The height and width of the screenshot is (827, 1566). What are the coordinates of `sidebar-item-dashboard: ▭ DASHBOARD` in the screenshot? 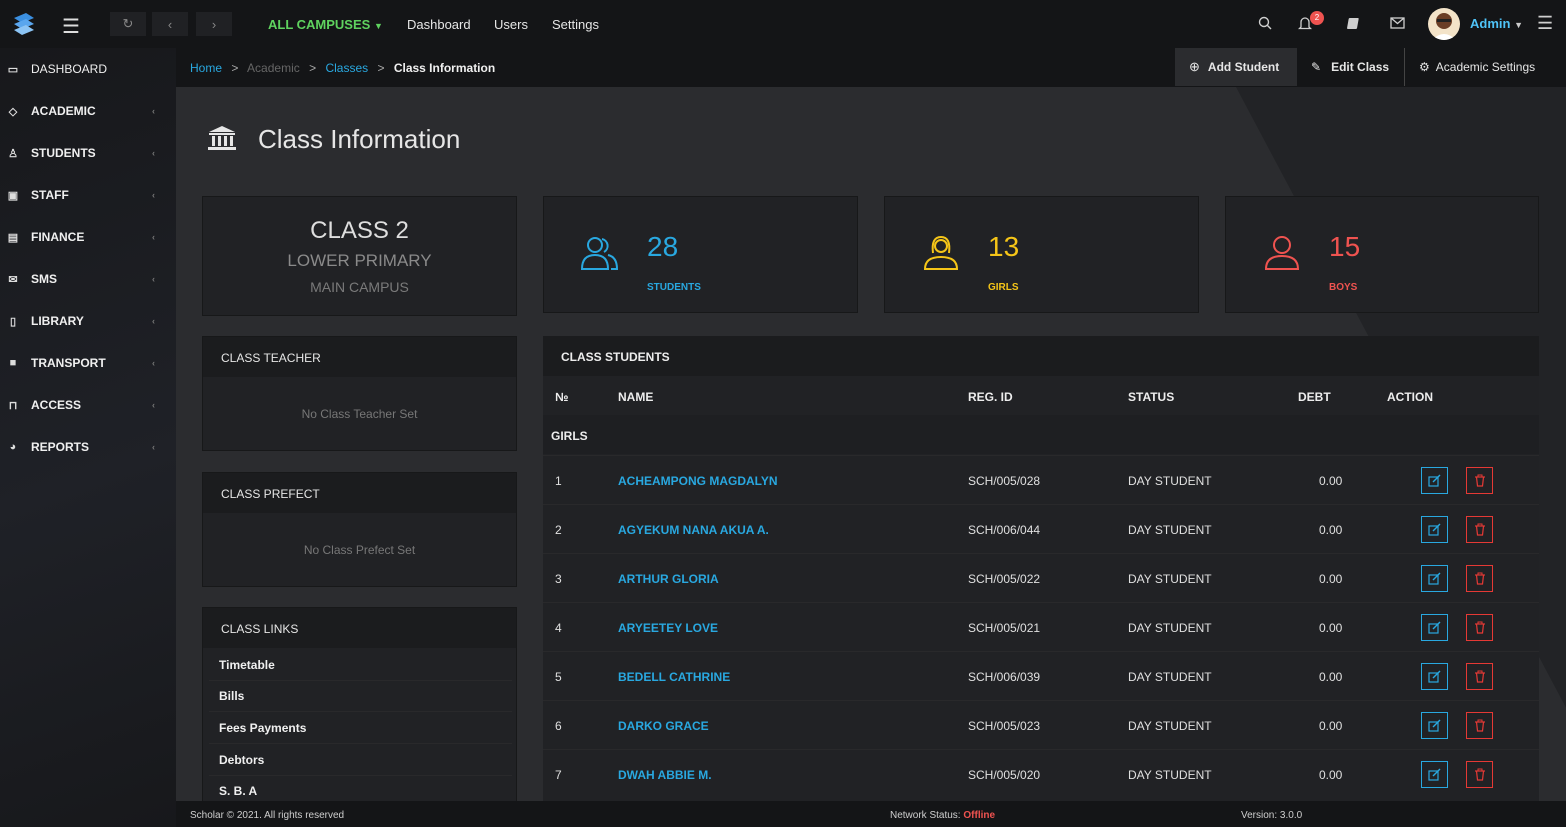 It's located at (88, 69).